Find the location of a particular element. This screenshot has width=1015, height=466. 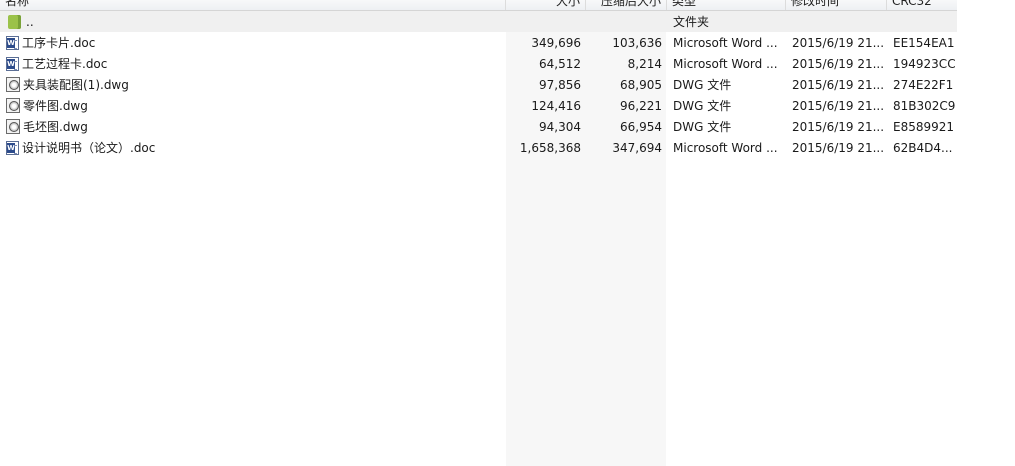

file-type: 文件夹 is located at coordinates (691, 22).